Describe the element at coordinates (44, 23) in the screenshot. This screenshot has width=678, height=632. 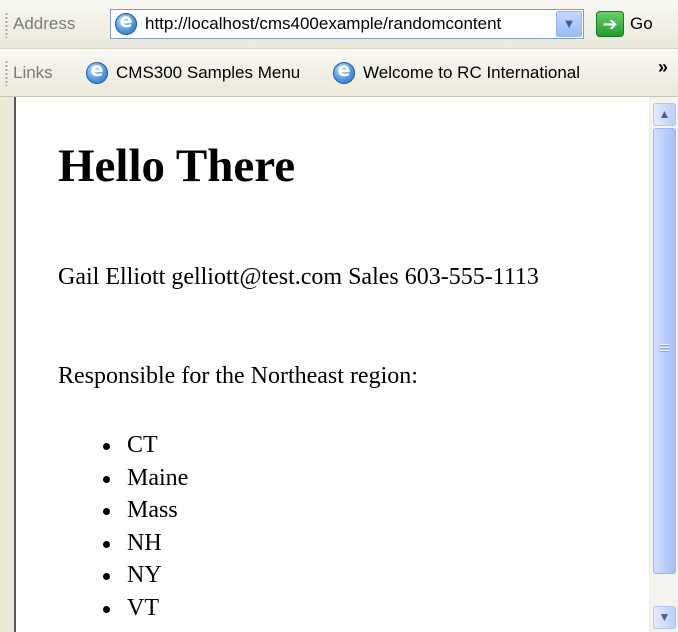
I see `address-label: Address` at that location.